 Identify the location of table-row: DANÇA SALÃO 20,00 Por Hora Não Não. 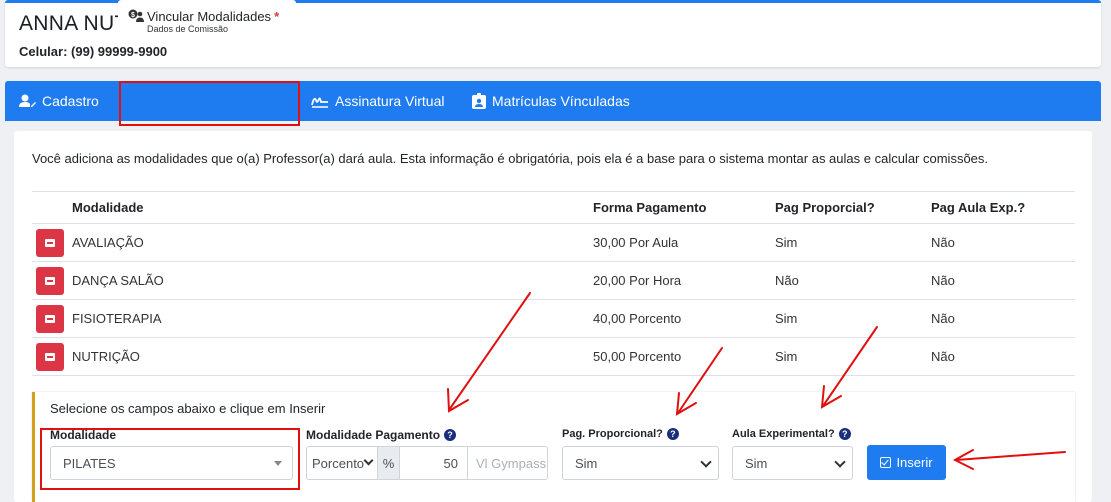
(553, 280).